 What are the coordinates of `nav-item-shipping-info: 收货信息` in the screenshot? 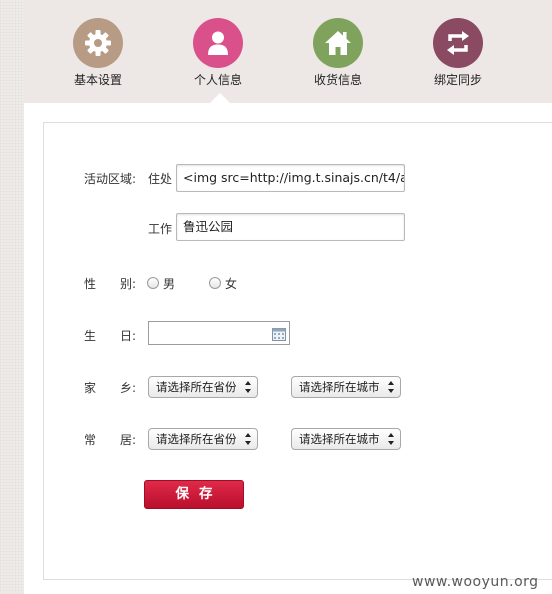 It's located at (338, 54).